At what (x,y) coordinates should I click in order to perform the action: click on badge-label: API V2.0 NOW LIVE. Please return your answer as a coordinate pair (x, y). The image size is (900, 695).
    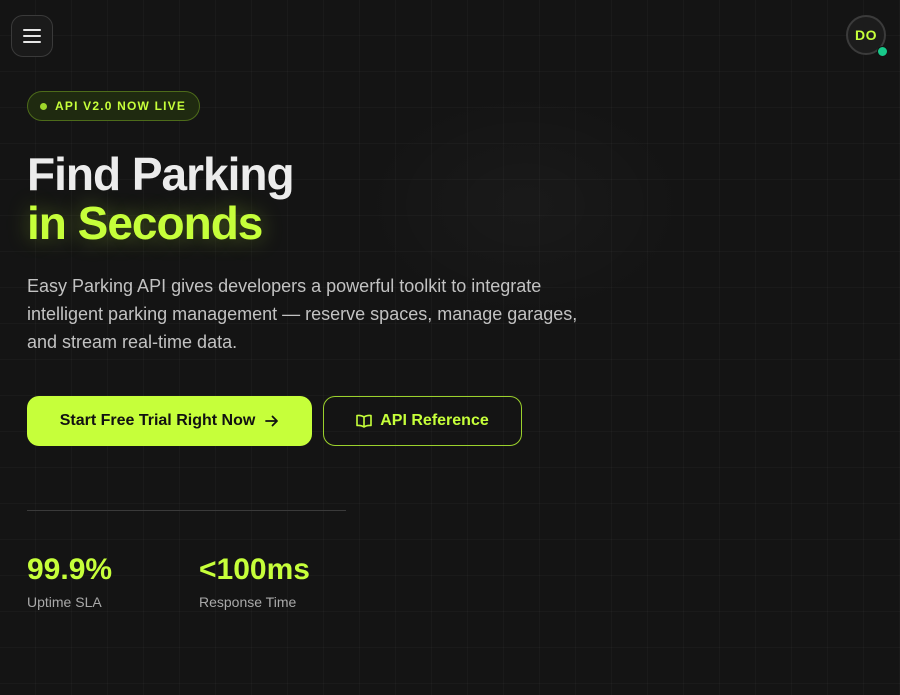
    Looking at the image, I should click on (121, 106).